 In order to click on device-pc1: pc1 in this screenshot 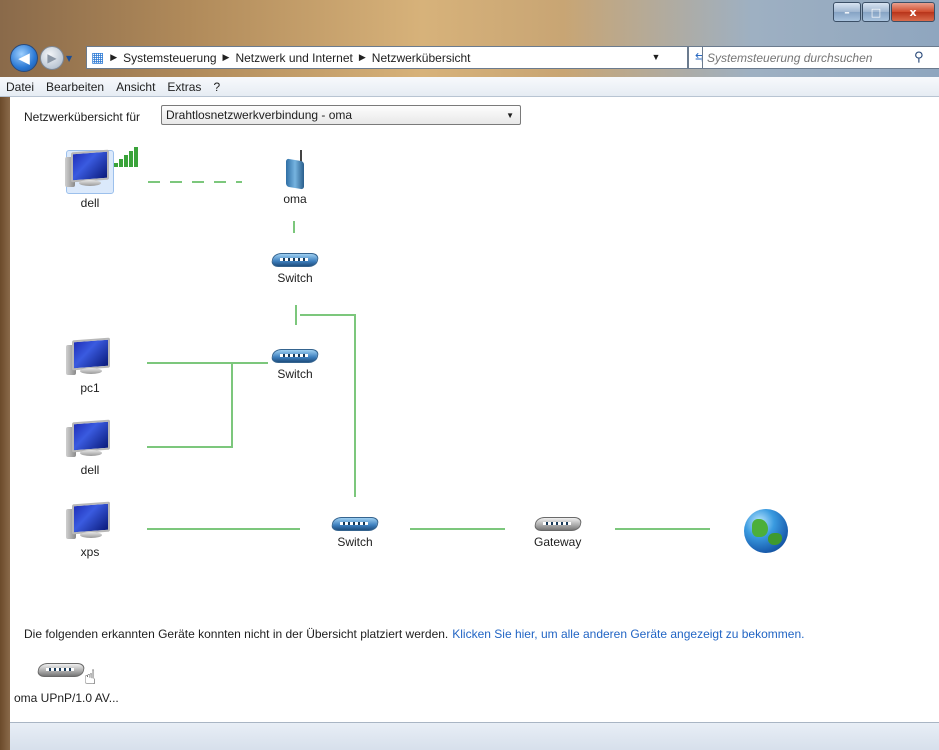, I will do `click(89, 366)`.